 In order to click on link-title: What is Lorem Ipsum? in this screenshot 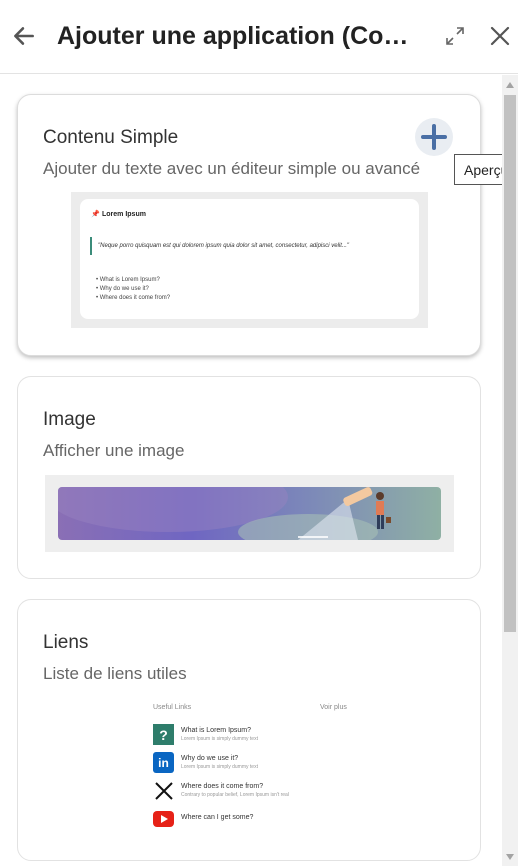, I will do `click(216, 730)`.